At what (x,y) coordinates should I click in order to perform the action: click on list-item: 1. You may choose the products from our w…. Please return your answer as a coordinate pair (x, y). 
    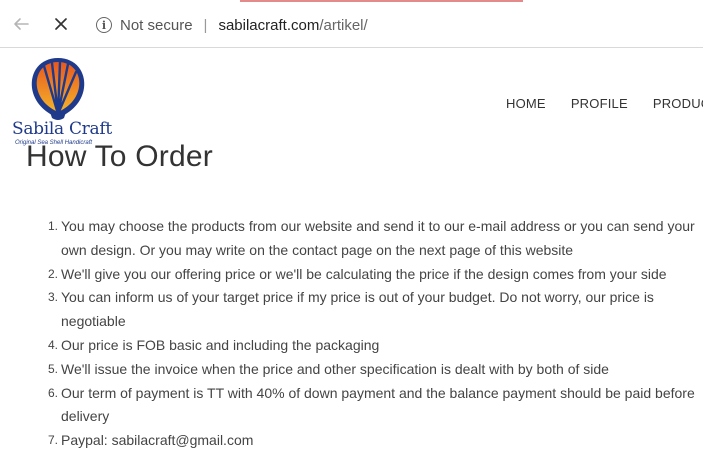
    Looking at the image, I should click on (366, 239).